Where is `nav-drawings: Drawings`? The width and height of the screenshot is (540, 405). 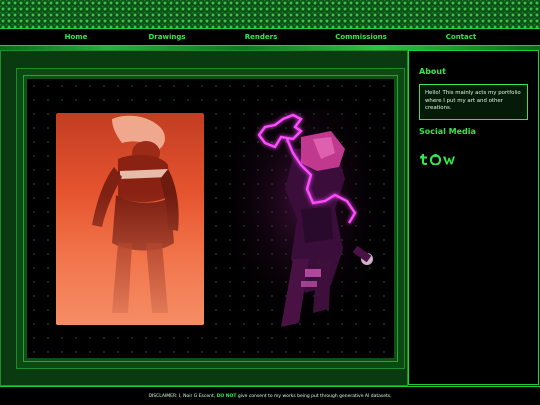
nav-drawings: Drawings is located at coordinates (166, 37).